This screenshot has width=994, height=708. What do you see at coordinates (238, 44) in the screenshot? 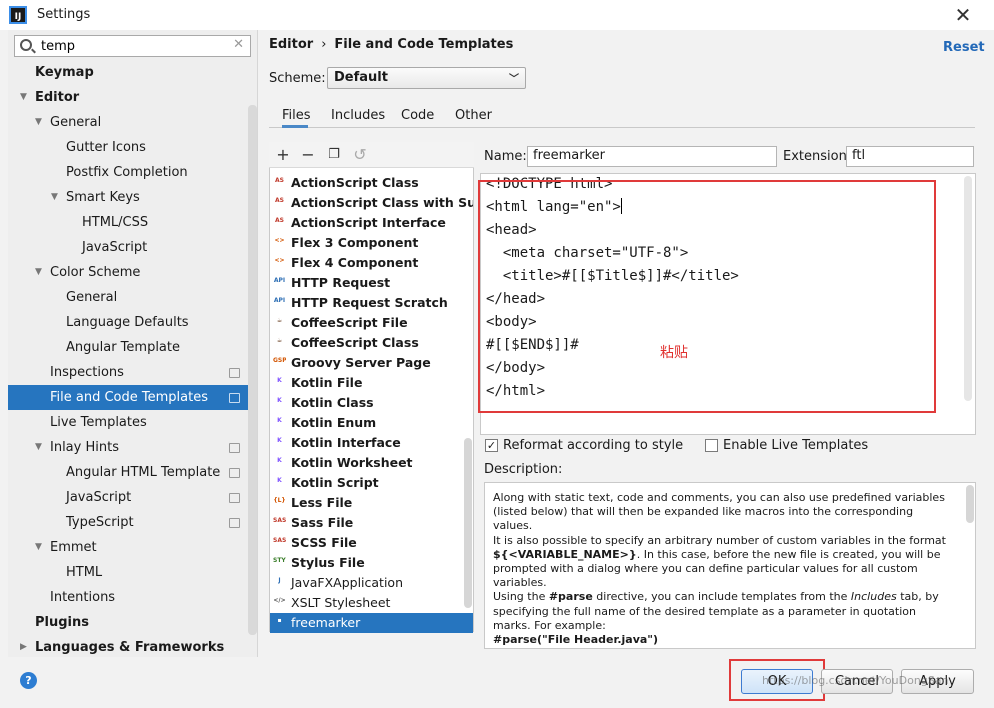
I see `clear-search-icon: ✕` at bounding box center [238, 44].